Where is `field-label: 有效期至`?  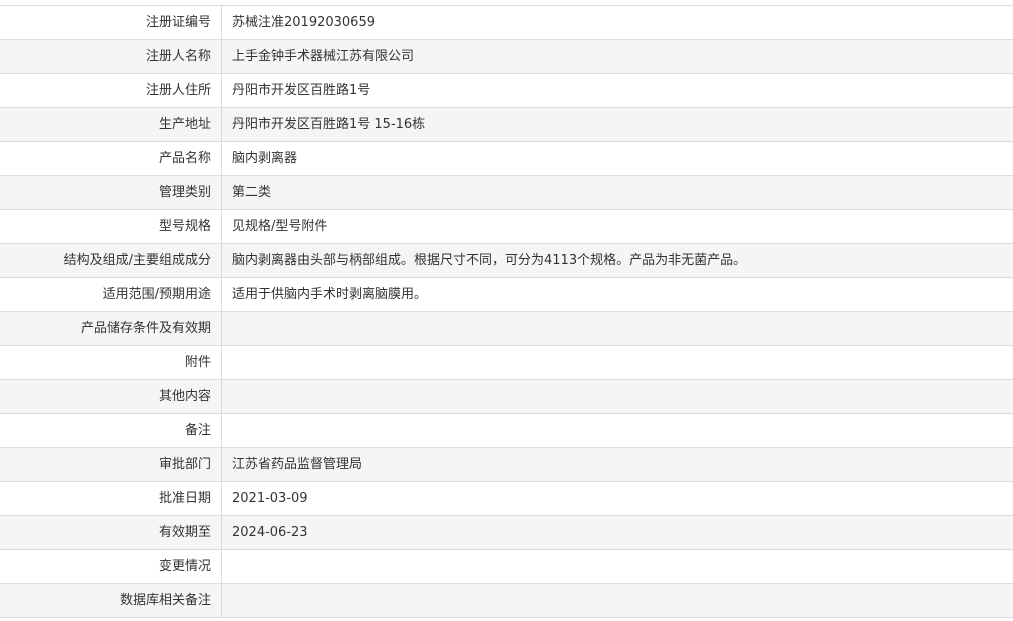 field-label: 有效期至 is located at coordinates (111, 532).